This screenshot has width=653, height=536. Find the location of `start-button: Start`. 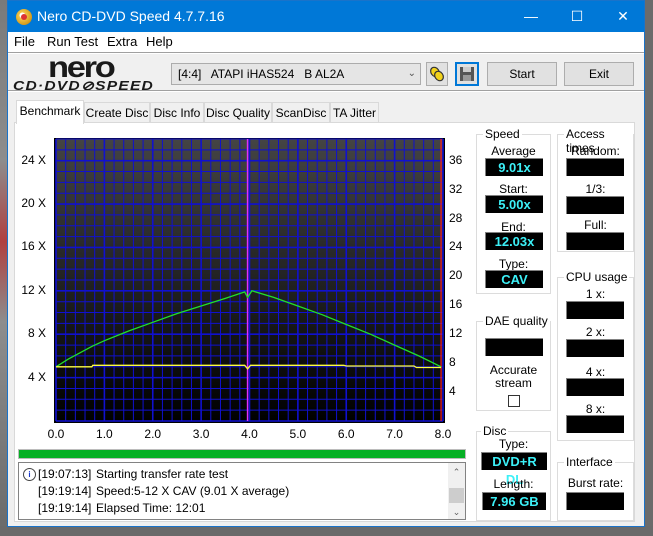

start-button: Start is located at coordinates (522, 74).